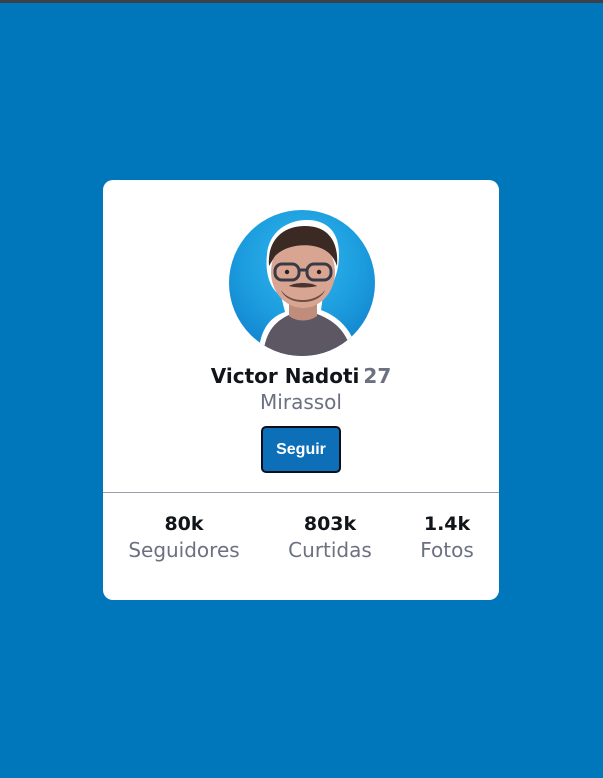 This screenshot has height=778, width=603. Describe the element at coordinates (330, 550) in the screenshot. I see `stat-label: Curtidas` at that location.